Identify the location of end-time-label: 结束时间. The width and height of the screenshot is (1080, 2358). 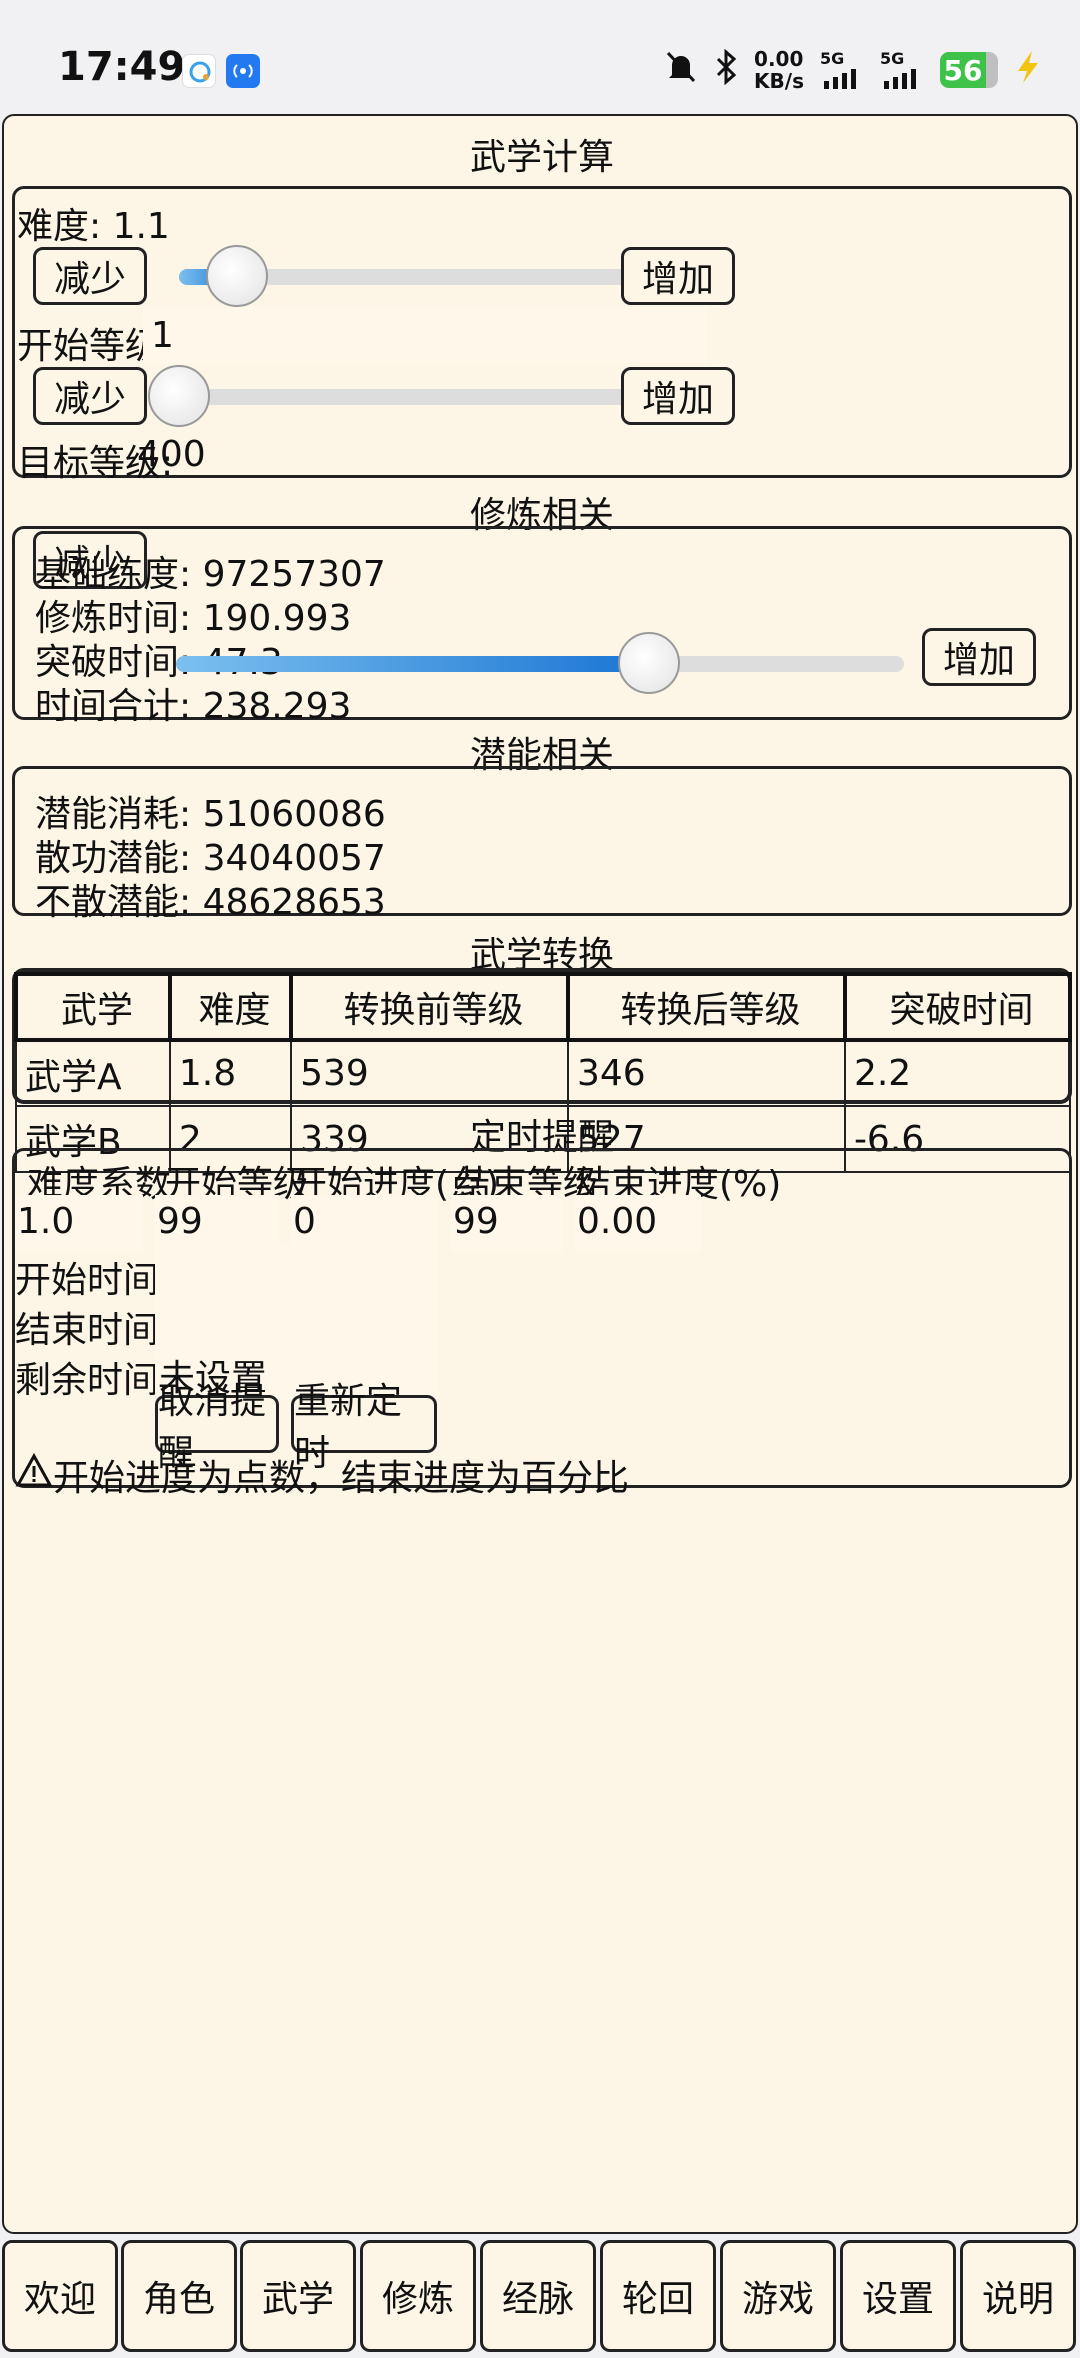
(87, 1330).